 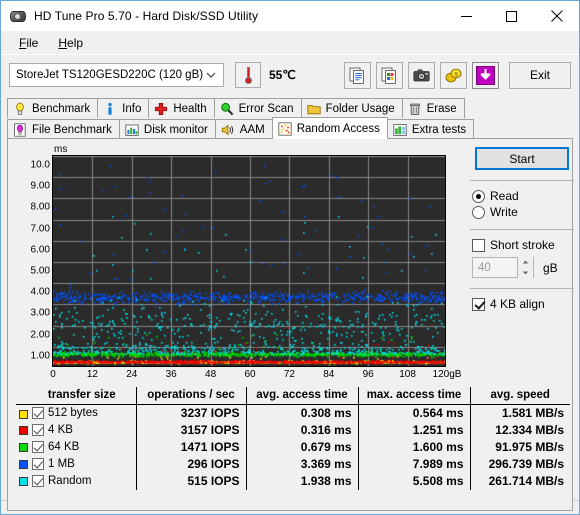 I want to click on checkbox-4kb-align: 4 KB align, so click(x=522, y=304).